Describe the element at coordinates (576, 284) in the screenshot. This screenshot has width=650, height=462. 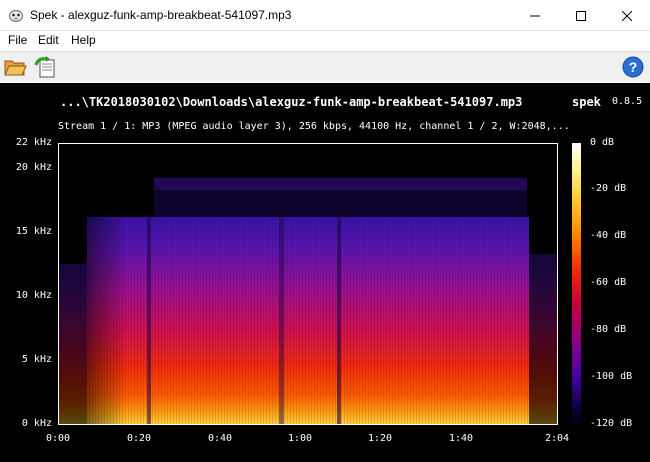
I see `db-color-scale` at that location.